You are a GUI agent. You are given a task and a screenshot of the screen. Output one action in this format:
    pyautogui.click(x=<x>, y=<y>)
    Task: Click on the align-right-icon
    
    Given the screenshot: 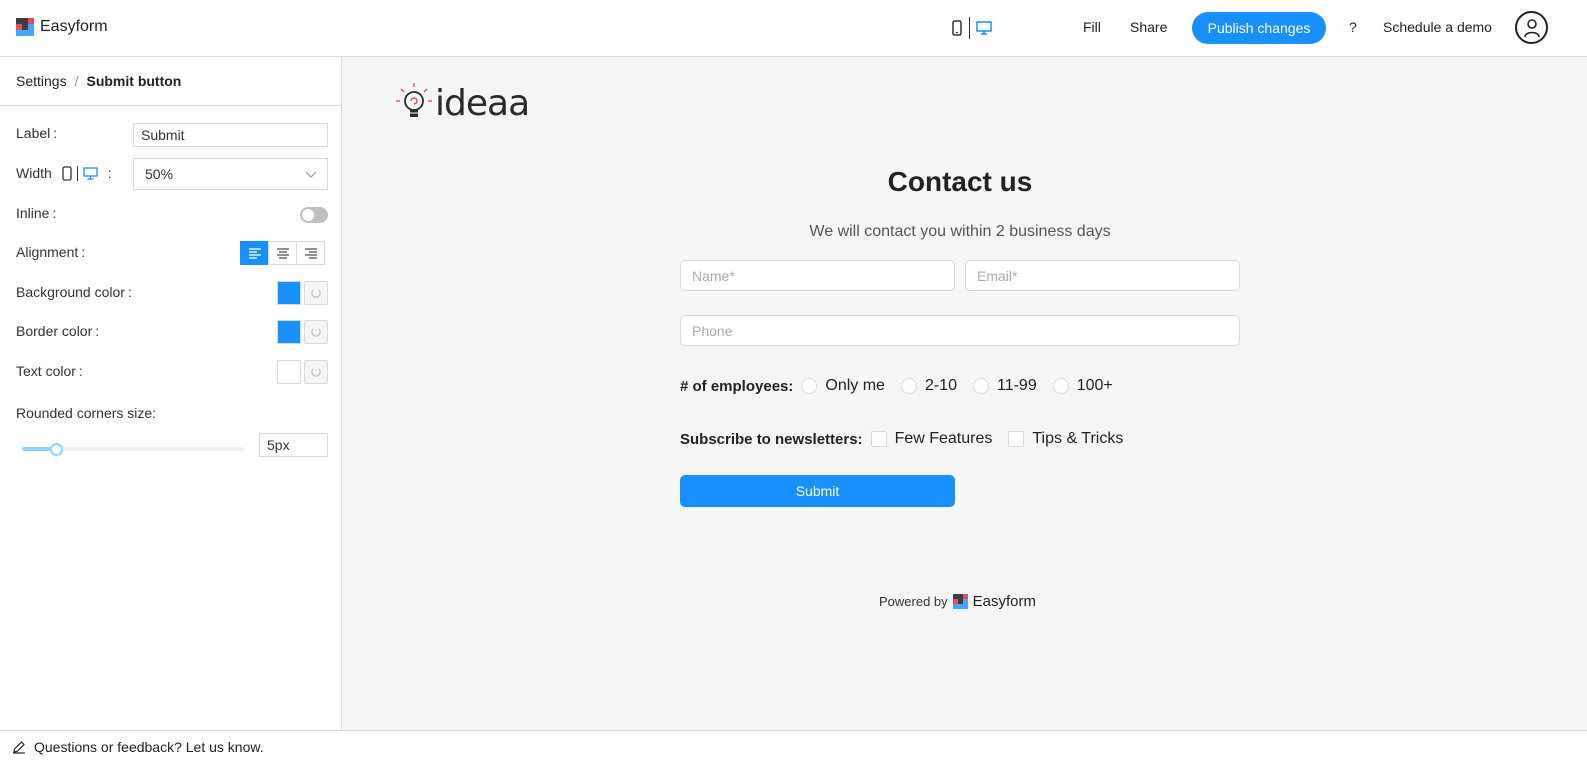 What is the action you would take?
    pyautogui.click(x=310, y=253)
    